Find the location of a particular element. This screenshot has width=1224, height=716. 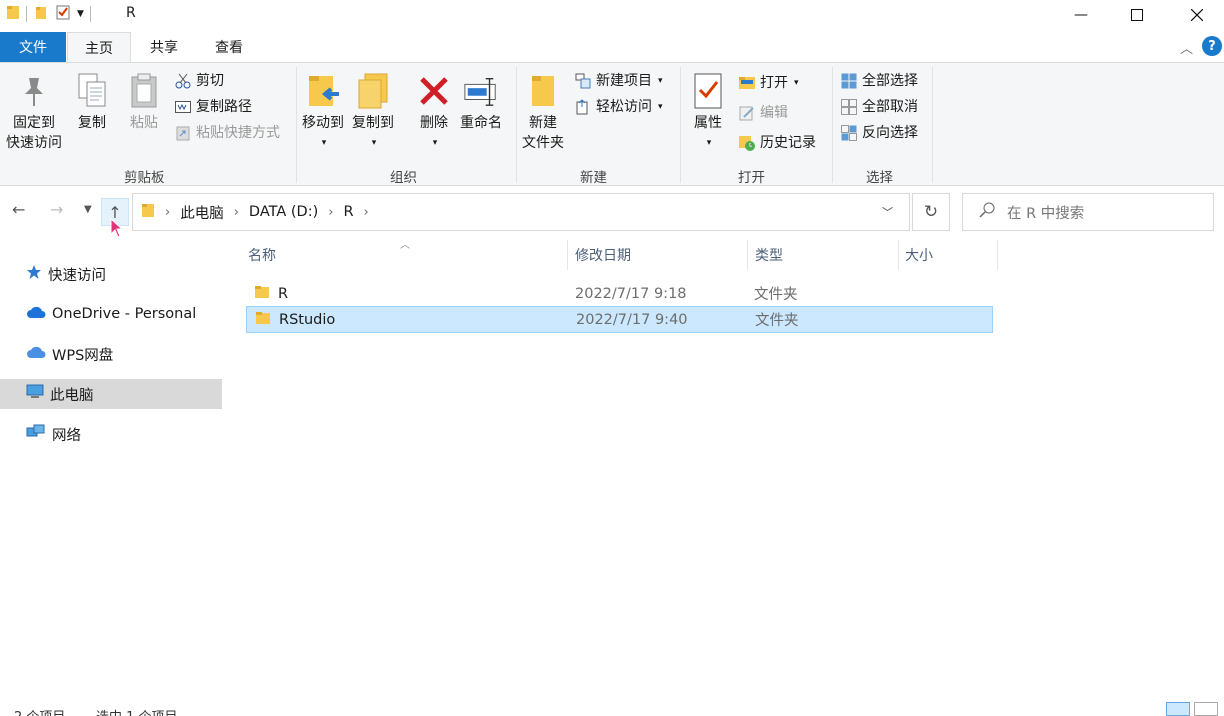

copy-path-icon is located at coordinates (183, 107).